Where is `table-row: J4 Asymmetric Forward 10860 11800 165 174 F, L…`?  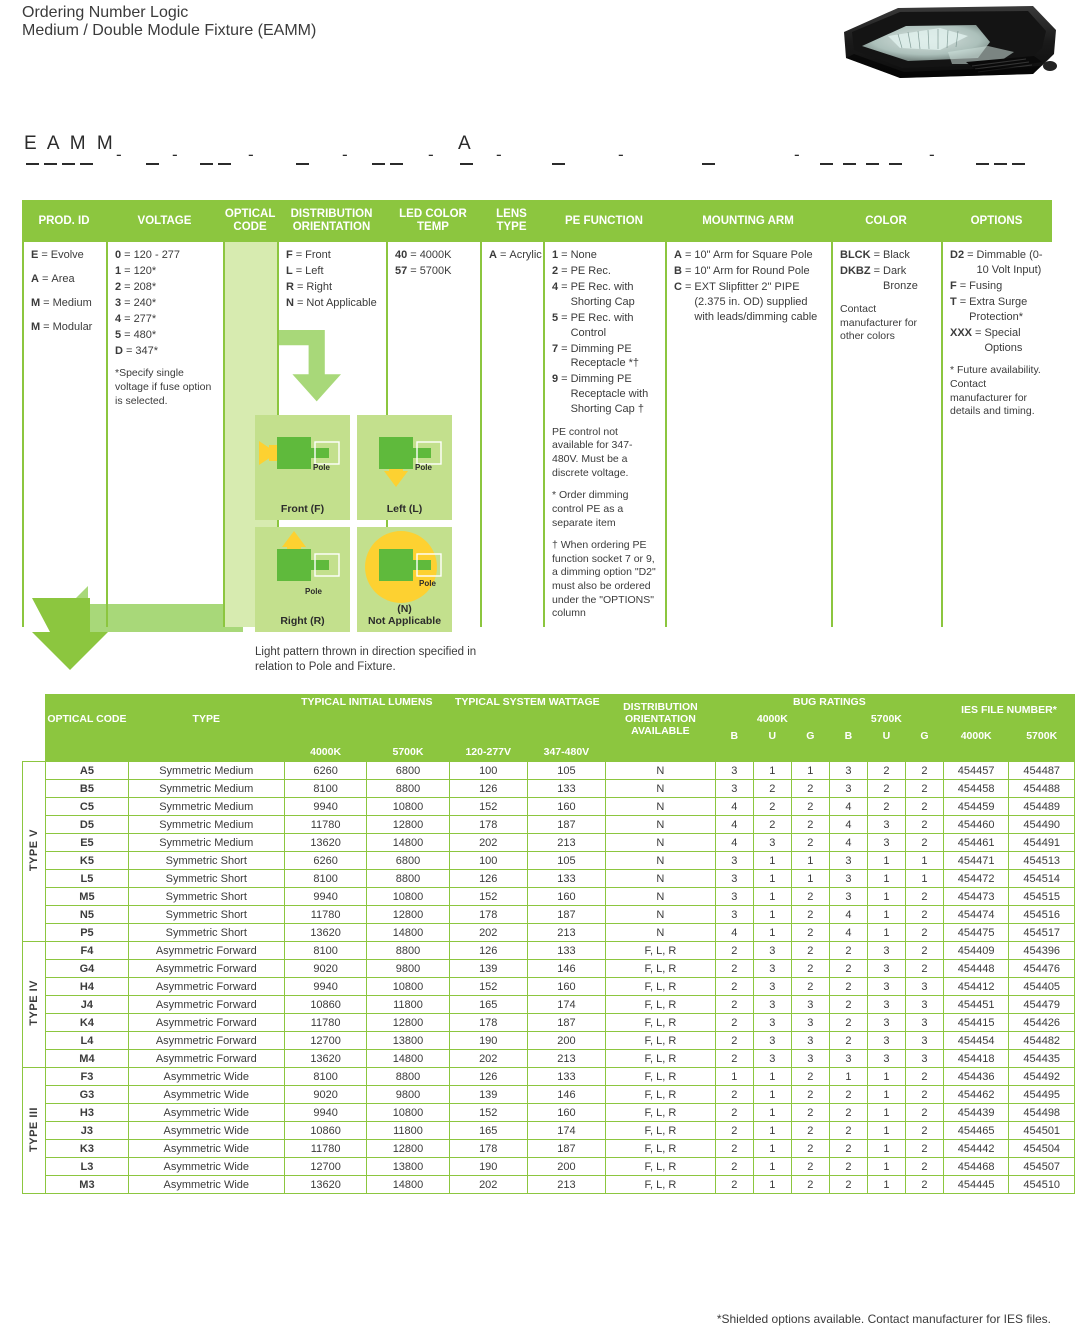 table-row: J4 Asymmetric Forward 10860 11800 165 174 F, L… is located at coordinates (549, 1004).